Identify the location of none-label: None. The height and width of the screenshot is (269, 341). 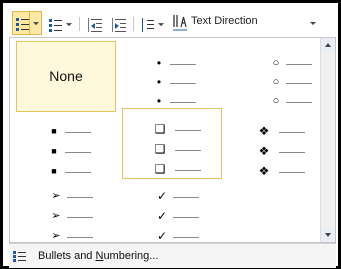
(66, 76).